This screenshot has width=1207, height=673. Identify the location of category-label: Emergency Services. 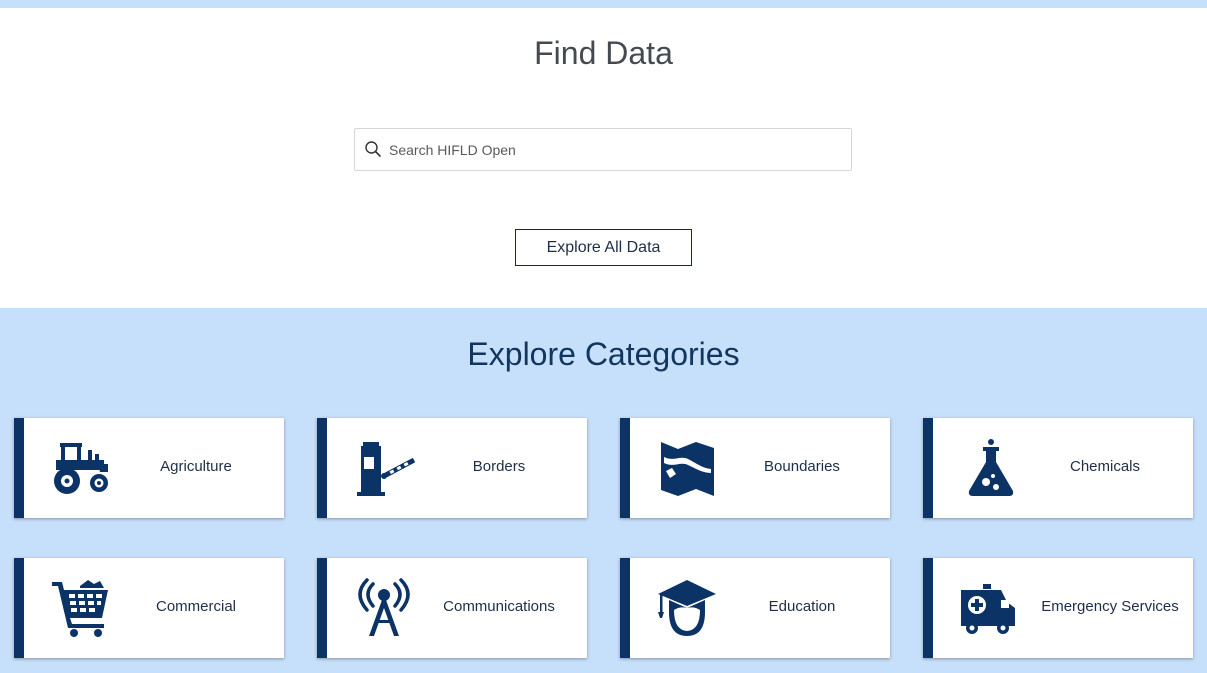
(1110, 606).